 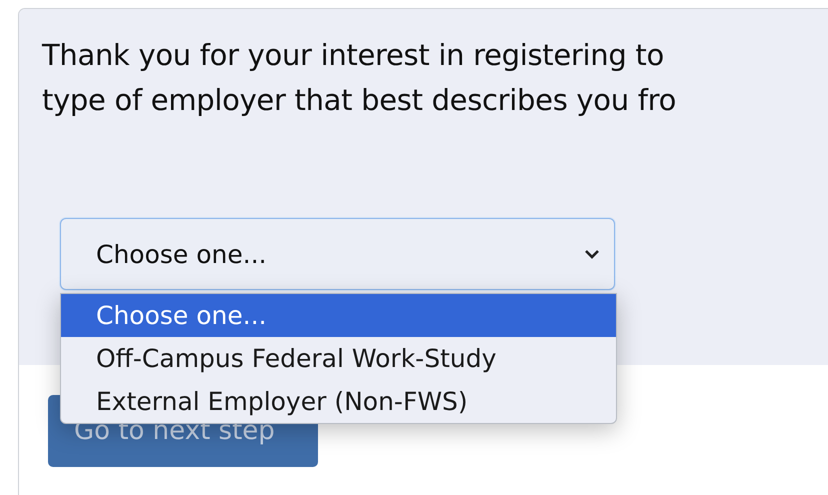 What do you see at coordinates (592, 254) in the screenshot?
I see `chevron-down-icon` at bounding box center [592, 254].